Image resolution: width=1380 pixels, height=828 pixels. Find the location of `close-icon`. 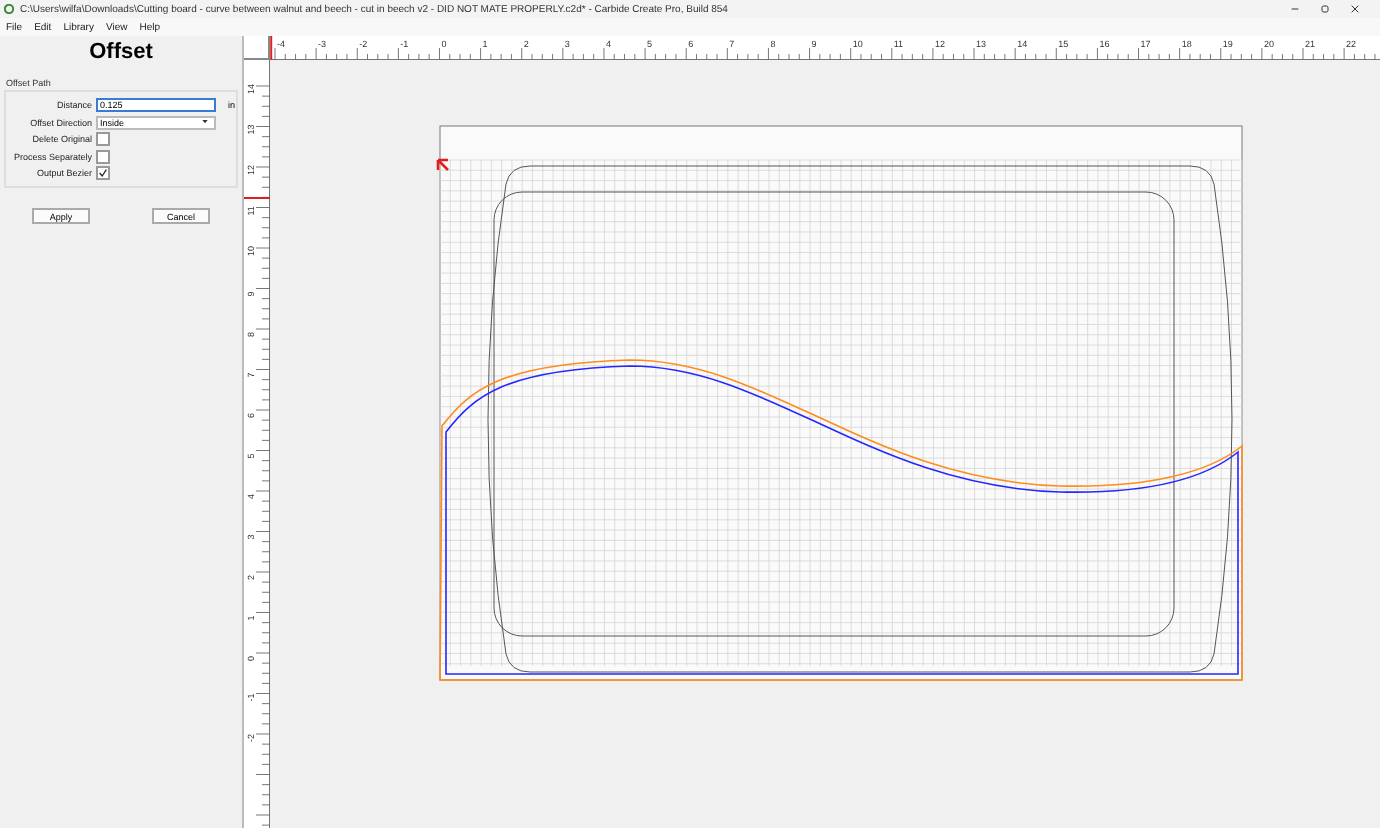

close-icon is located at coordinates (1355, 9).